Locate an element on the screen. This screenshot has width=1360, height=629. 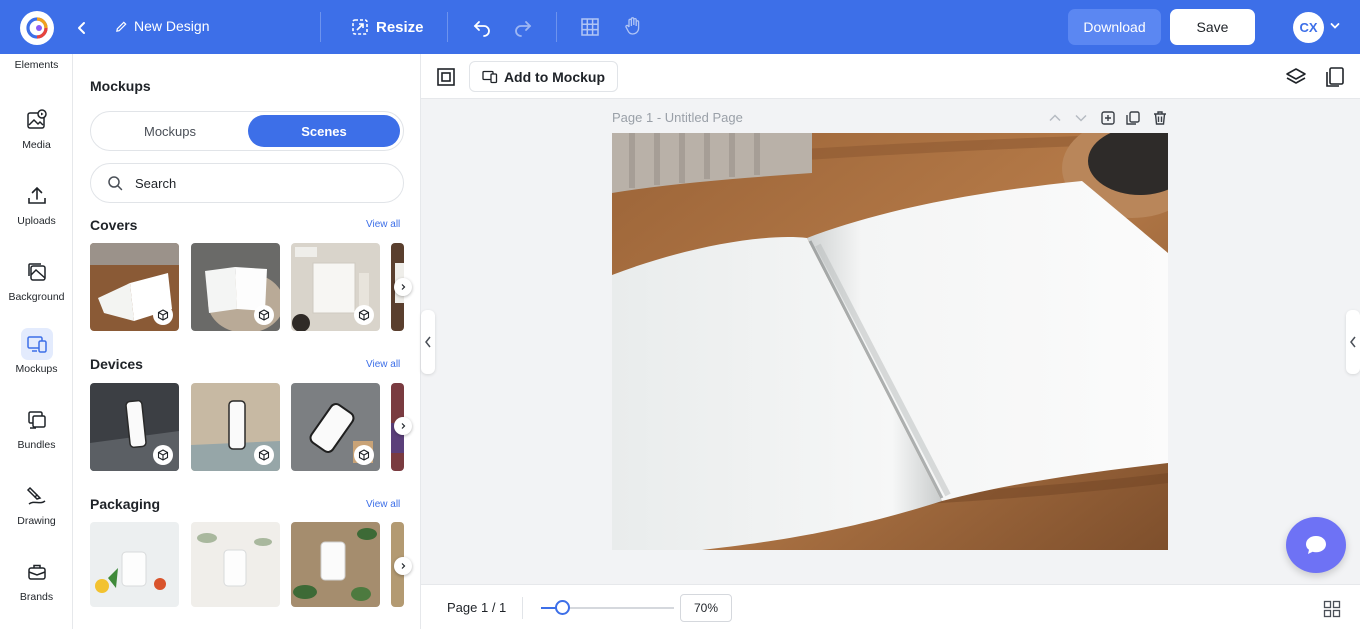
trash-icon is located at coordinates (1160, 118).